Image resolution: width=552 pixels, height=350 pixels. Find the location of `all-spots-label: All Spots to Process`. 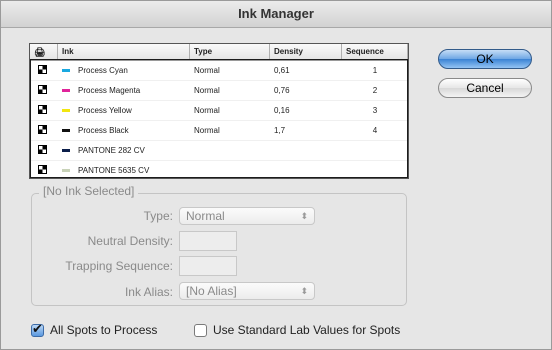

all-spots-label: All Spots to Process is located at coordinates (103, 330).